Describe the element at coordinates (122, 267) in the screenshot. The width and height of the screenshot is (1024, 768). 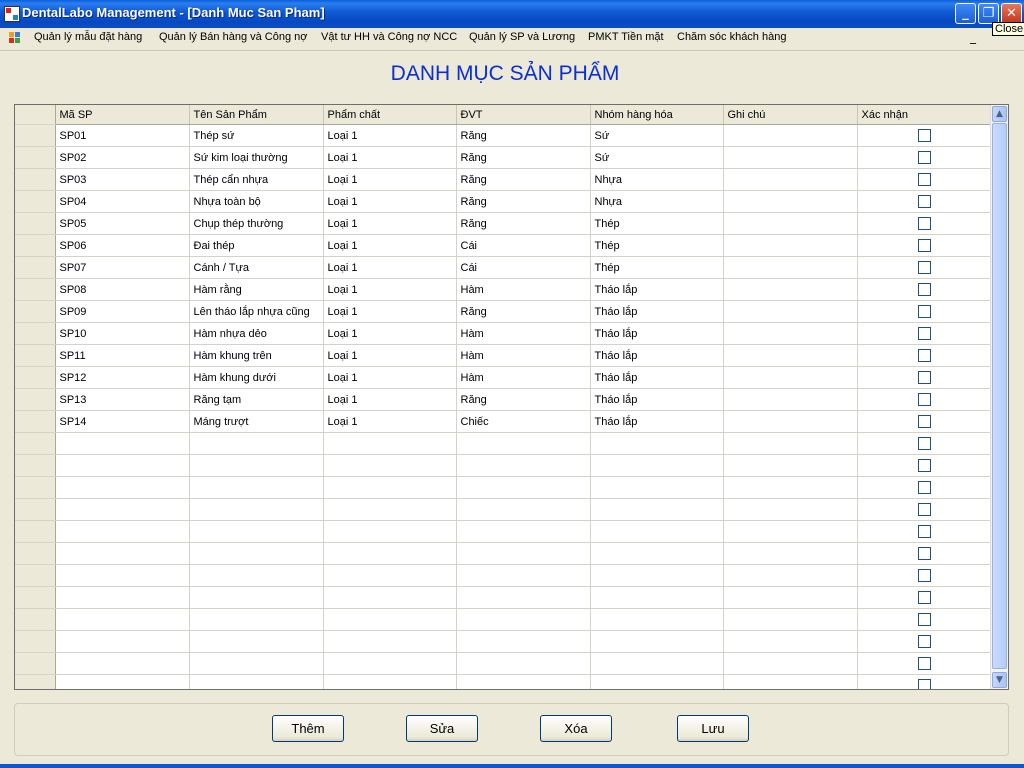
I see `table-cell: SP07` at that location.